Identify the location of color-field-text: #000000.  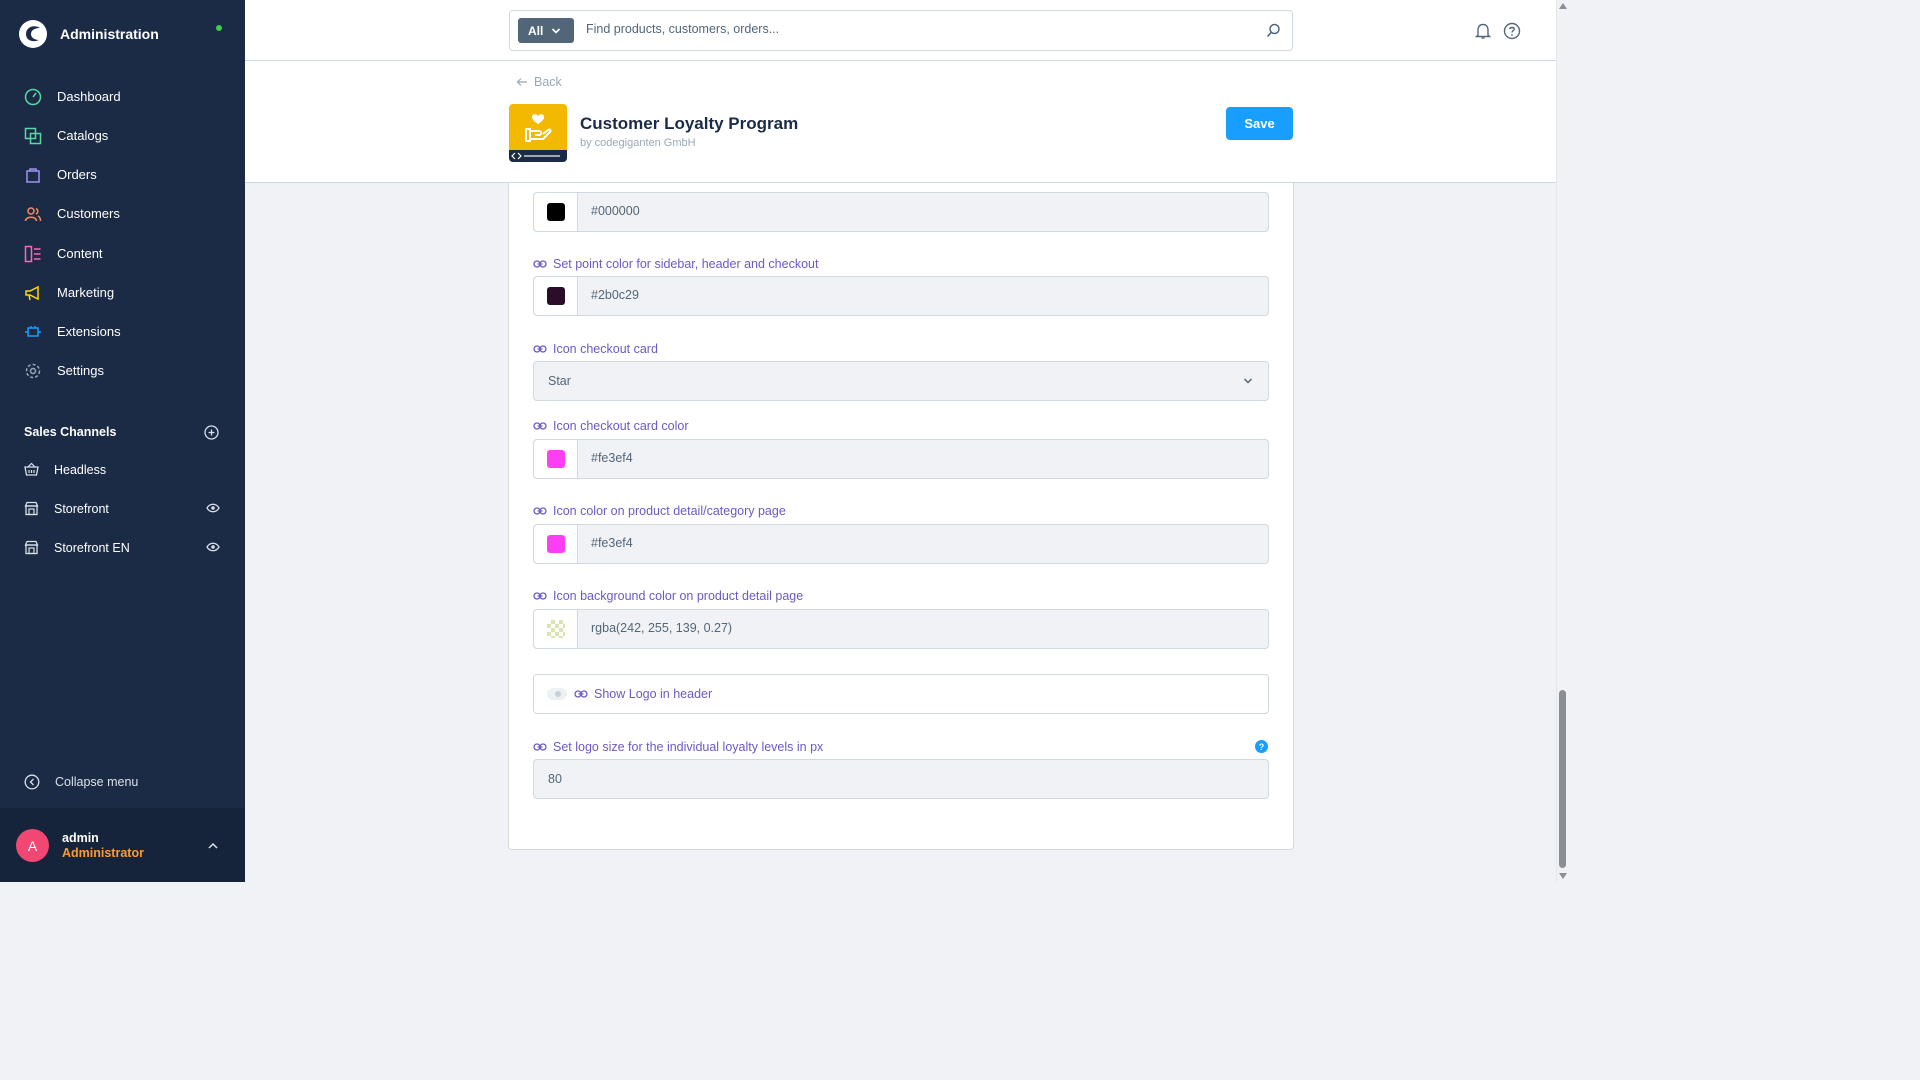
(901, 212).